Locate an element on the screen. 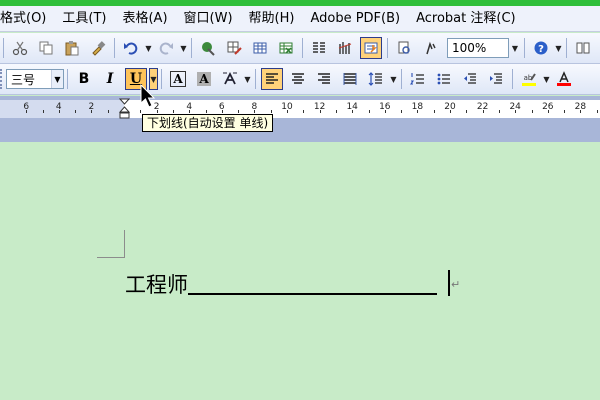  ruler-margin-area is located at coordinates (62, 109).